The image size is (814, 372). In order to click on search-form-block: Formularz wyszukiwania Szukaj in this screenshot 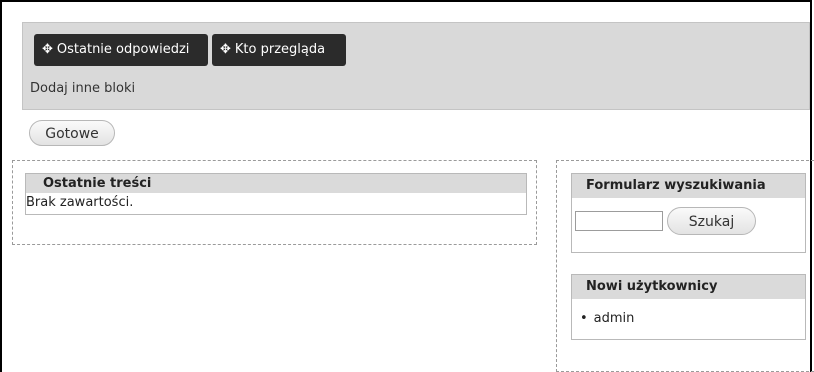, I will do `click(688, 213)`.